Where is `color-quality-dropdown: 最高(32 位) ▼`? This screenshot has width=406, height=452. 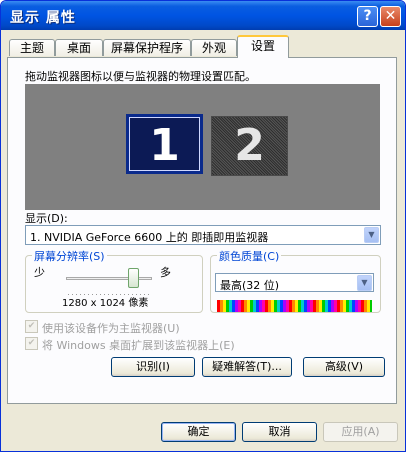
color-quality-dropdown: 最高(32 位) ▼ is located at coordinates (294, 282).